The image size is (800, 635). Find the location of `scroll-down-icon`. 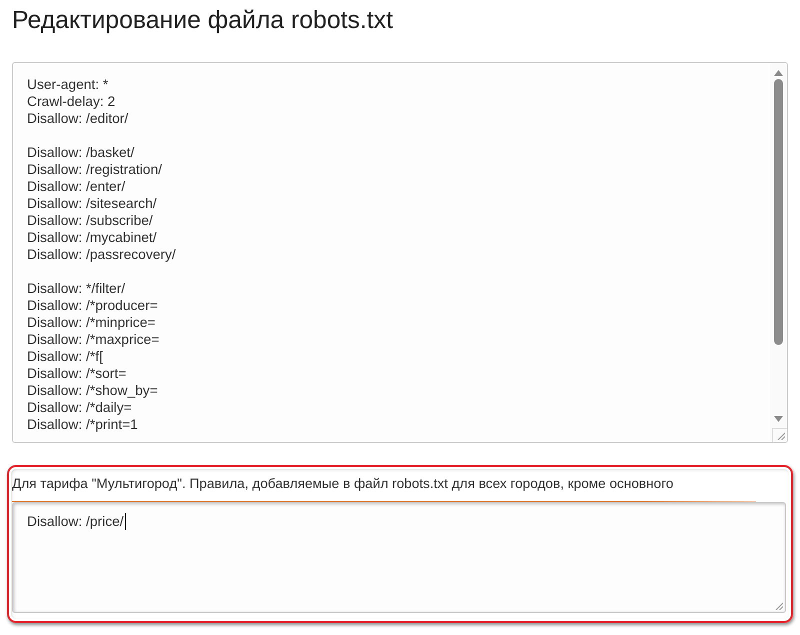

scroll-down-icon is located at coordinates (778, 419).